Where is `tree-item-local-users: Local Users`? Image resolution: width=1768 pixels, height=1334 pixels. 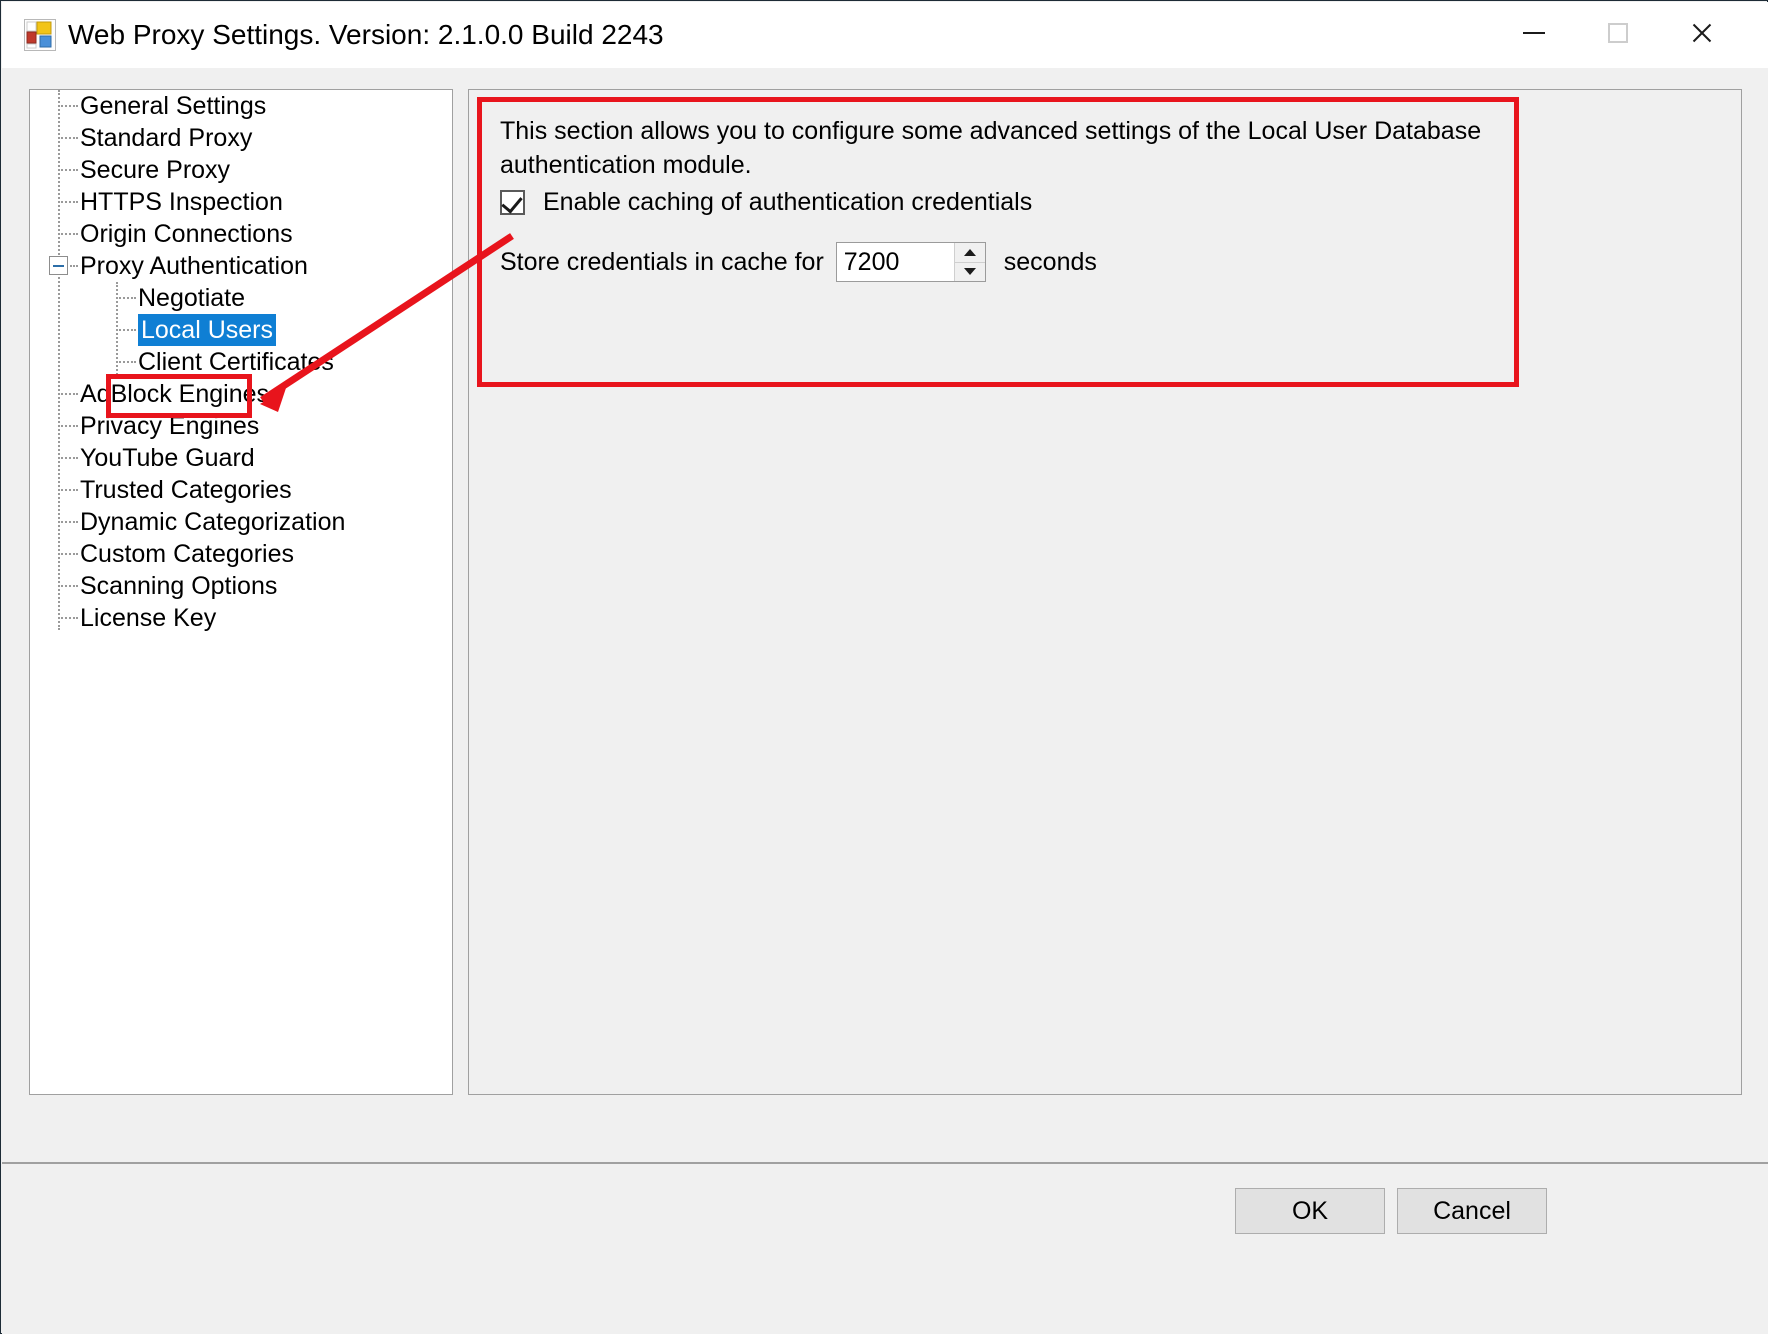
tree-item-local-users: Local Users is located at coordinates (207, 330).